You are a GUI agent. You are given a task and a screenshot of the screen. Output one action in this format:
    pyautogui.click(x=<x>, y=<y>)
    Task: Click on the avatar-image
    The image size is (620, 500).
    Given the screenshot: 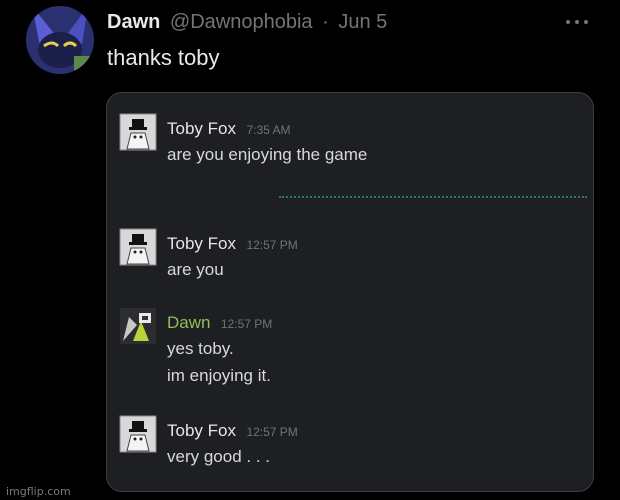 What is the action you would take?
    pyautogui.click(x=60, y=40)
    